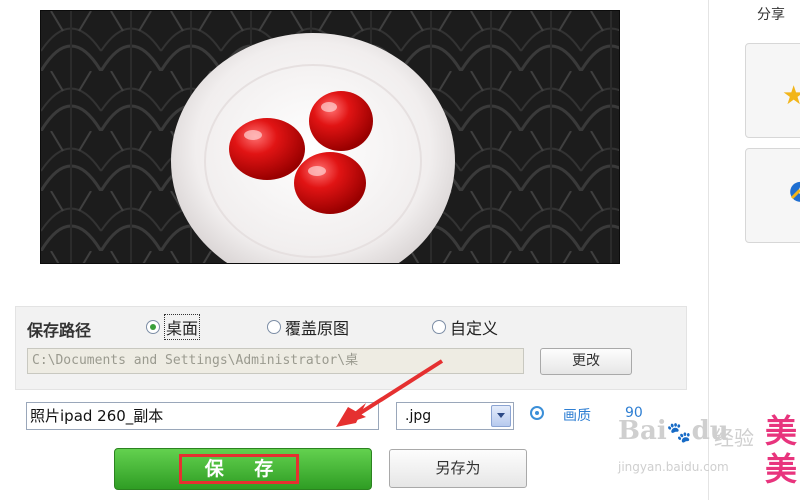  What do you see at coordinates (59, 330) in the screenshot?
I see `save-path-label: 保存路径` at bounding box center [59, 330].